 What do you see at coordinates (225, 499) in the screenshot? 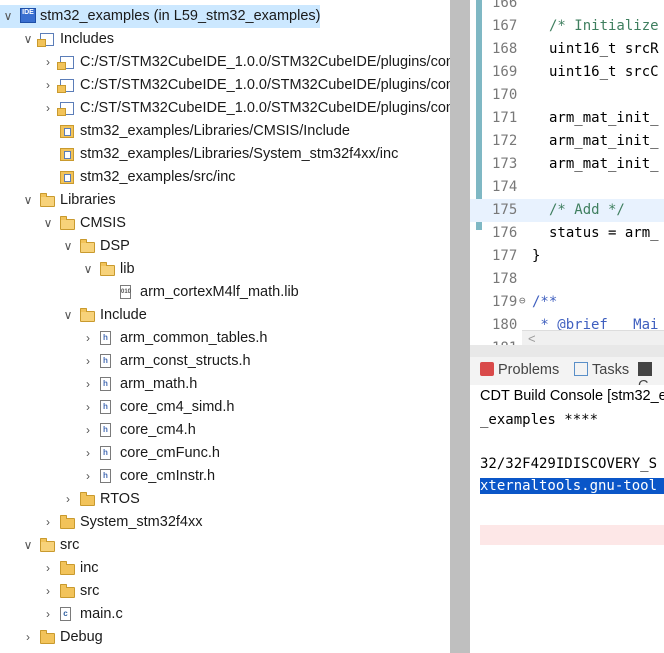
I see `tree-item: › RTOS` at bounding box center [225, 499].